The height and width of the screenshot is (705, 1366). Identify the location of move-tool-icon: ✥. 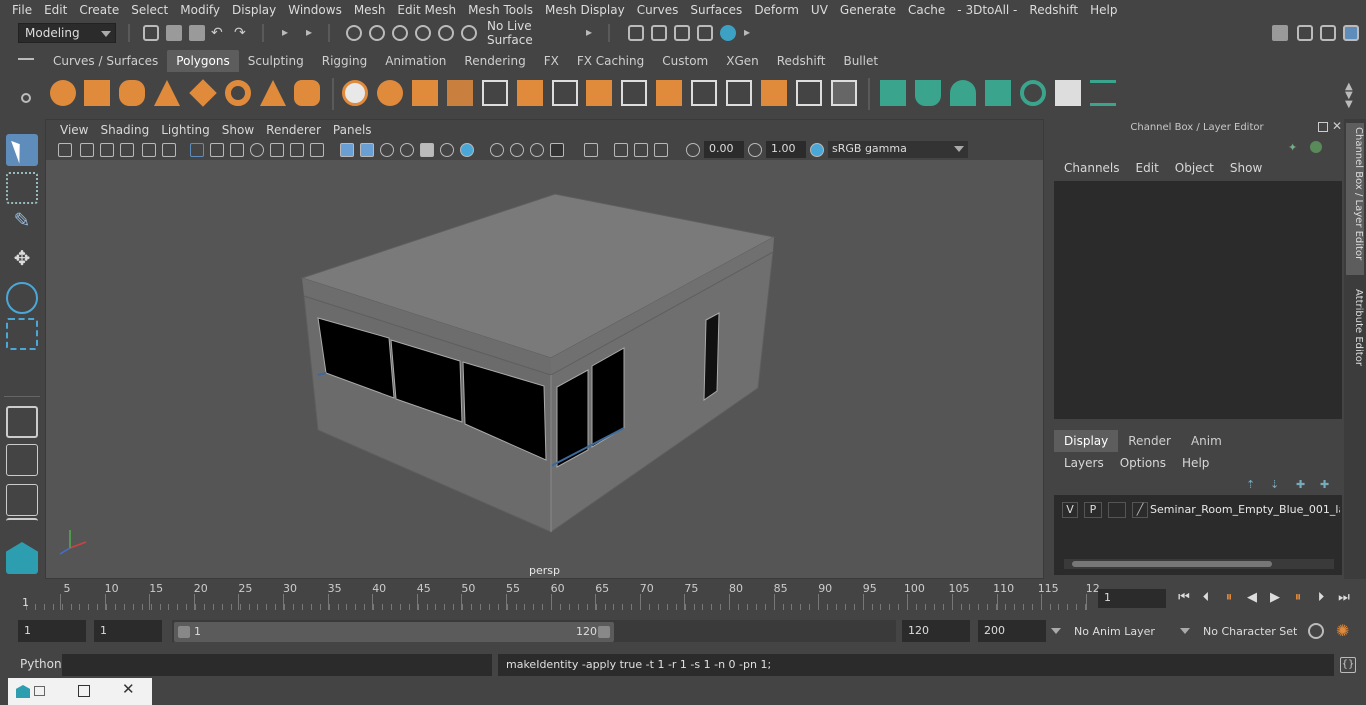
(22, 262).